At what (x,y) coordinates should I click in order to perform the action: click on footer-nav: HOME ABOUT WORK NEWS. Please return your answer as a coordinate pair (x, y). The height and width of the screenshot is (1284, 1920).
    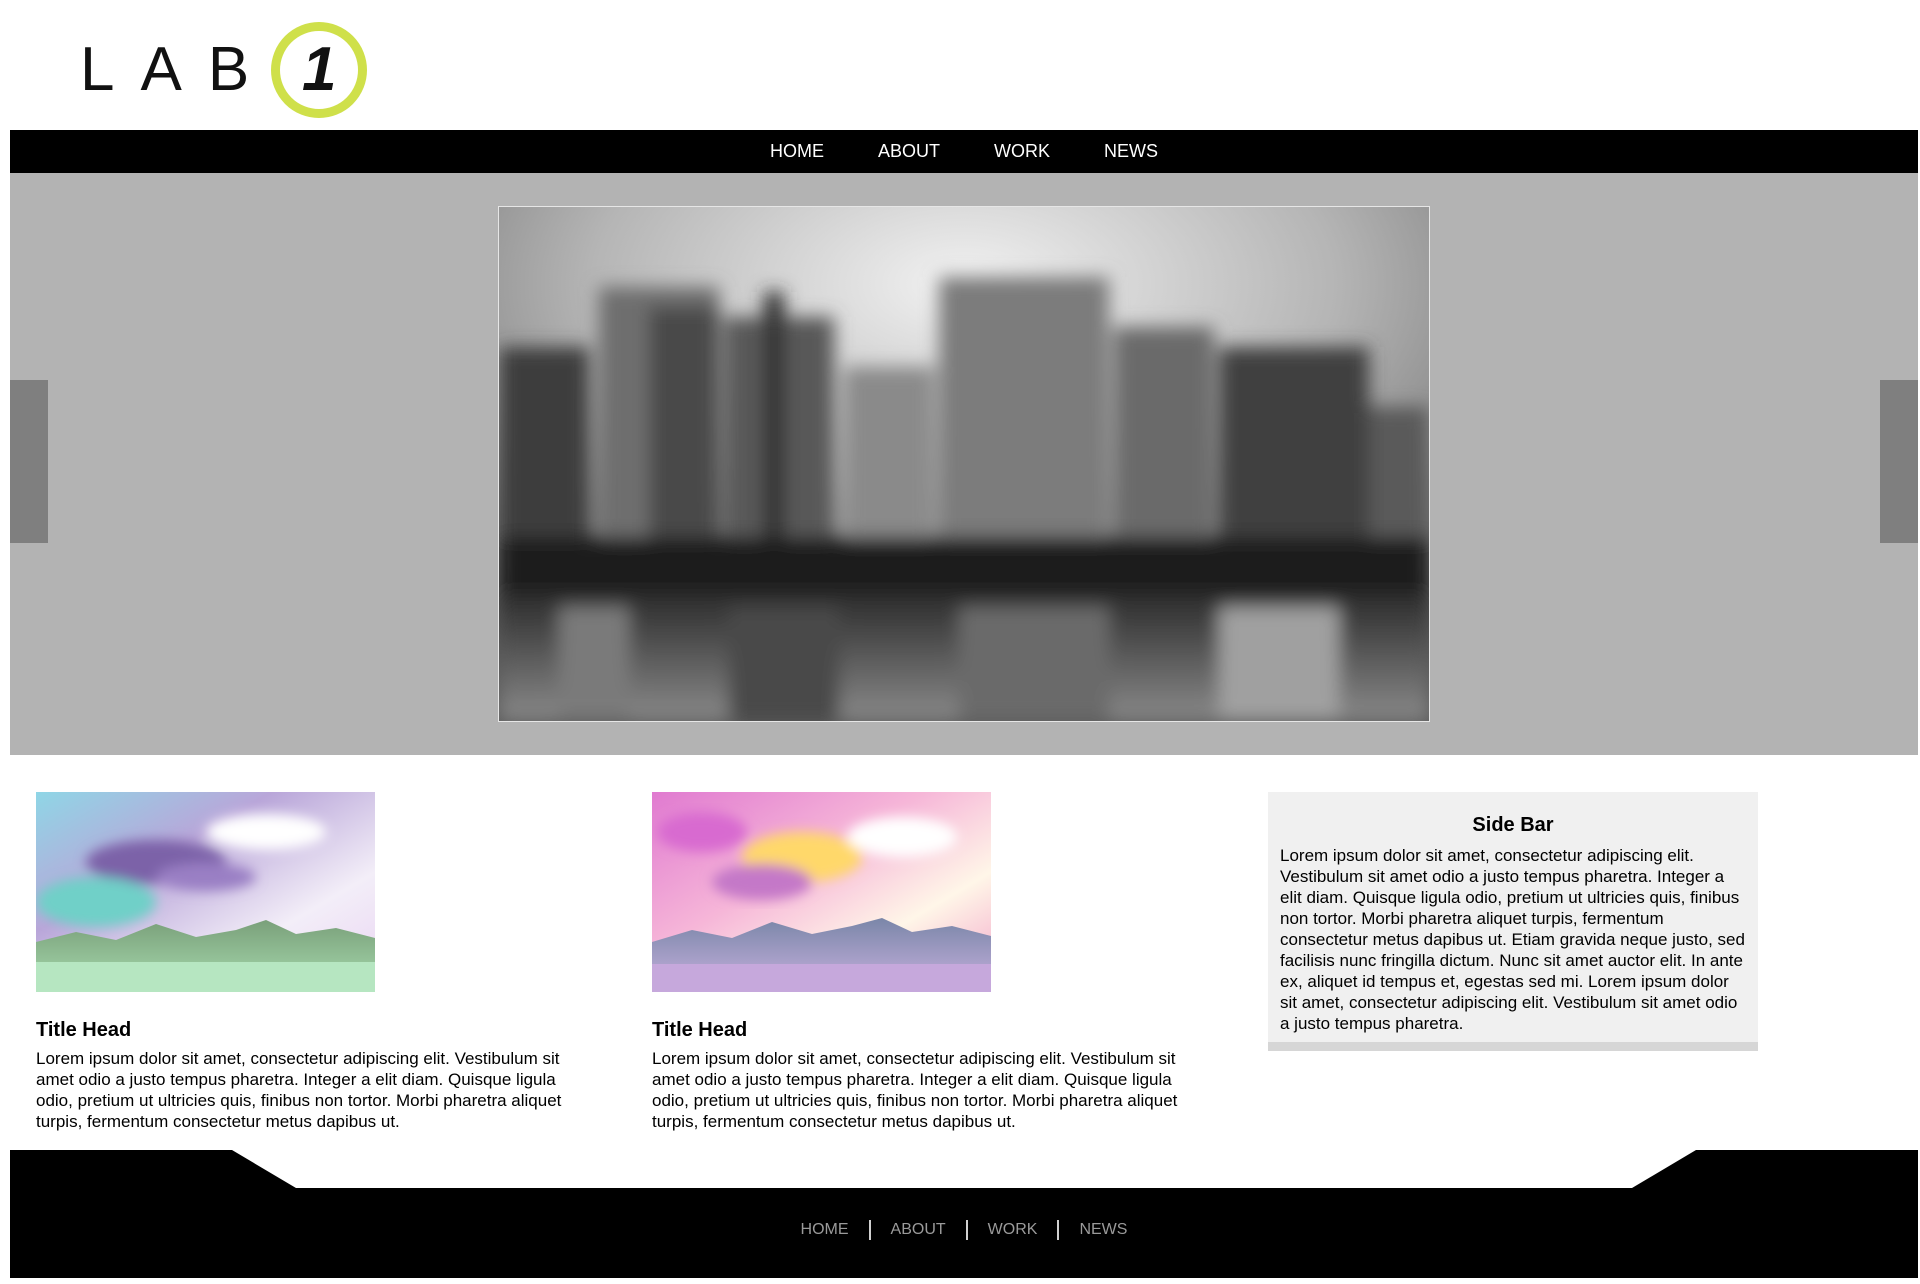
    Looking at the image, I should click on (964, 1230).